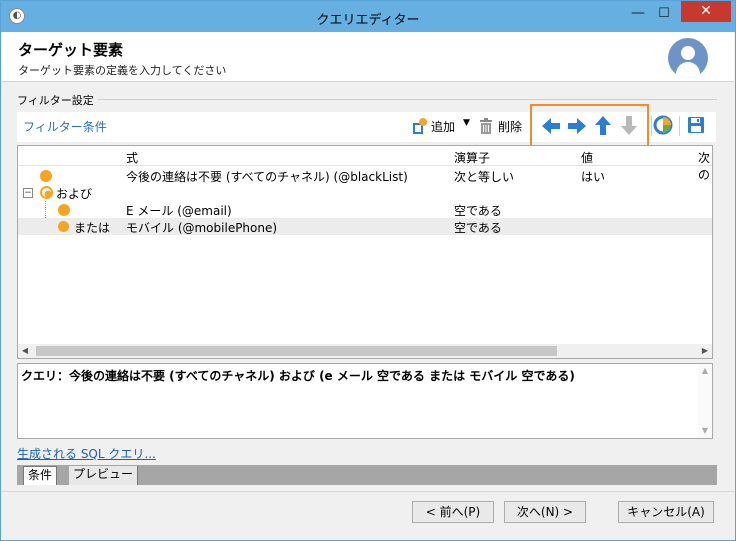 The height and width of the screenshot is (541, 736). Describe the element at coordinates (122, 70) in the screenshot. I see `page-subtitle: ターゲット要素の定義を入力してください` at that location.